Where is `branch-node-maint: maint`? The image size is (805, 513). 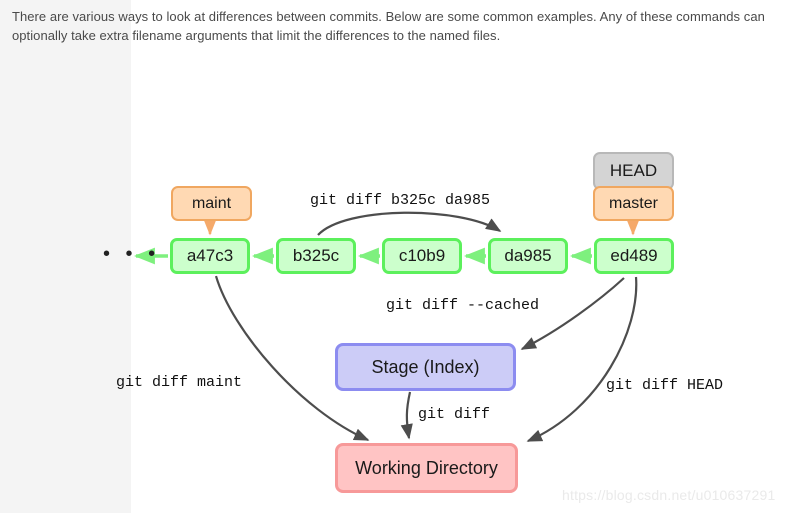
branch-node-maint: maint is located at coordinates (211, 203).